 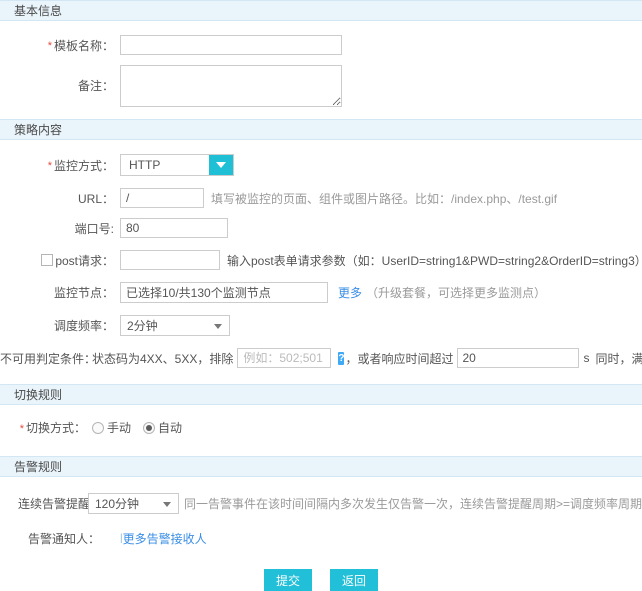 I want to click on exclude-status-code-input, so click(x=284, y=358).